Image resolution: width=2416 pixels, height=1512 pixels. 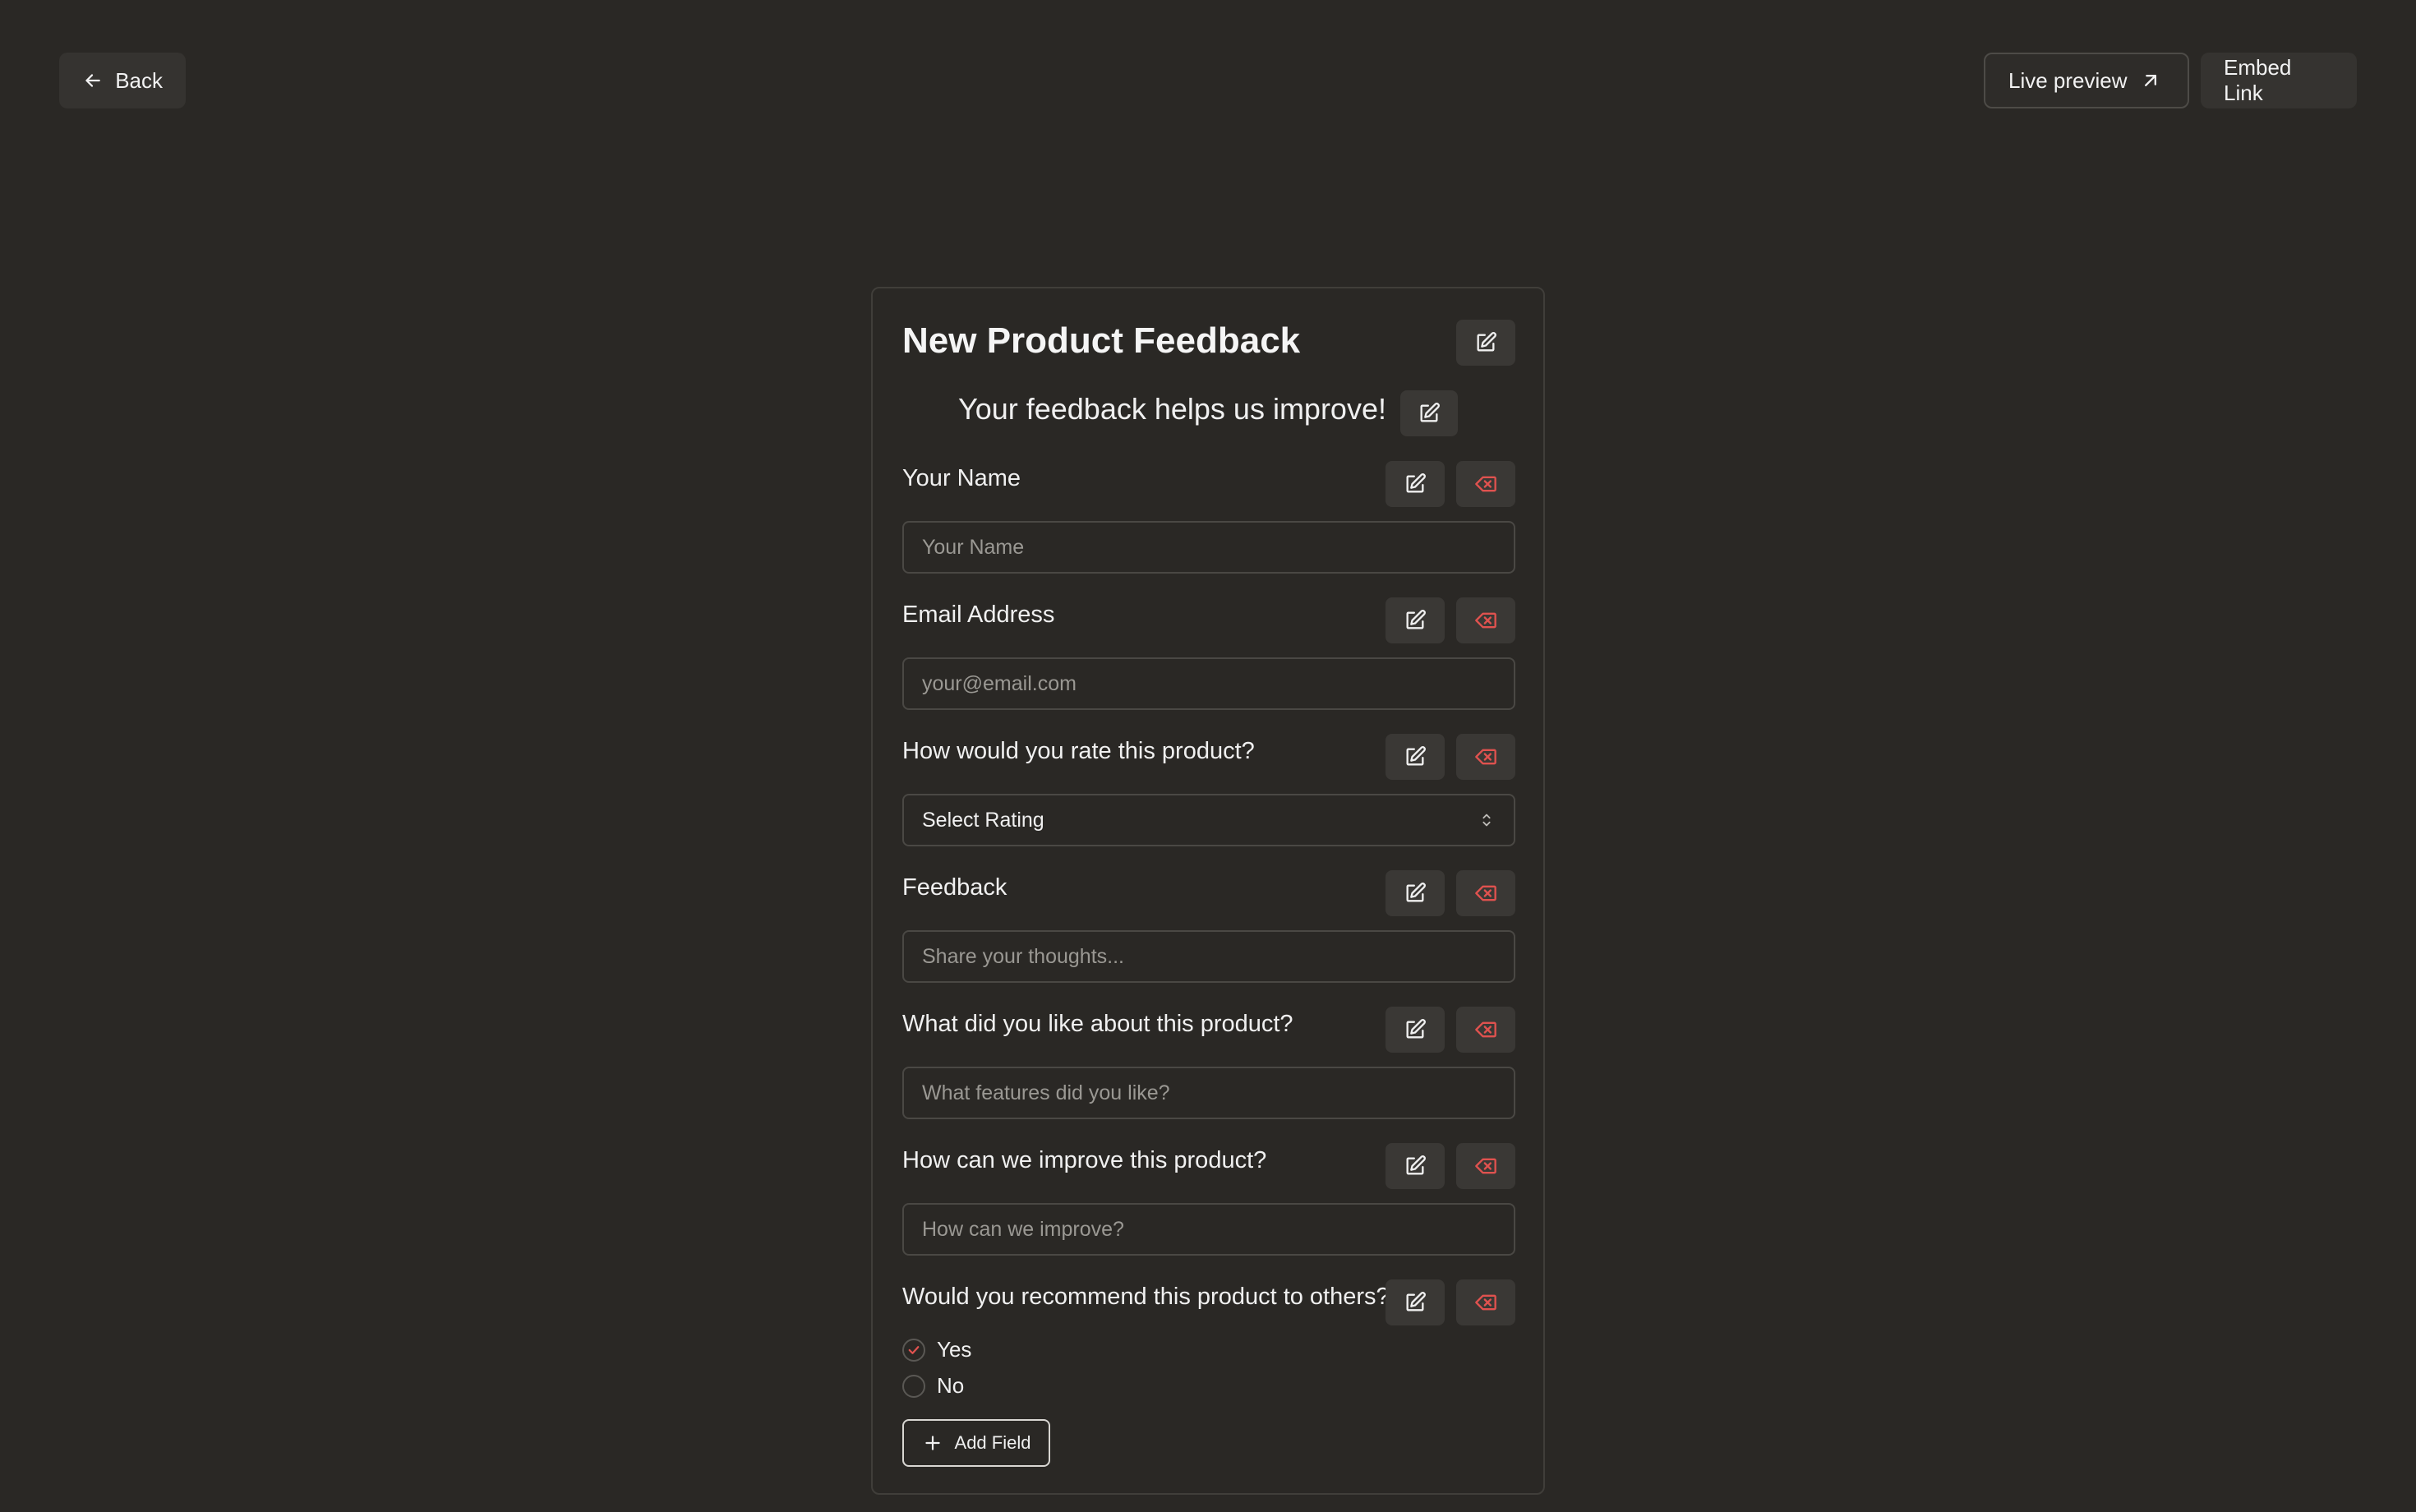 I want to click on field-label-liked: What did you like about this product?, so click(x=1097, y=1024).